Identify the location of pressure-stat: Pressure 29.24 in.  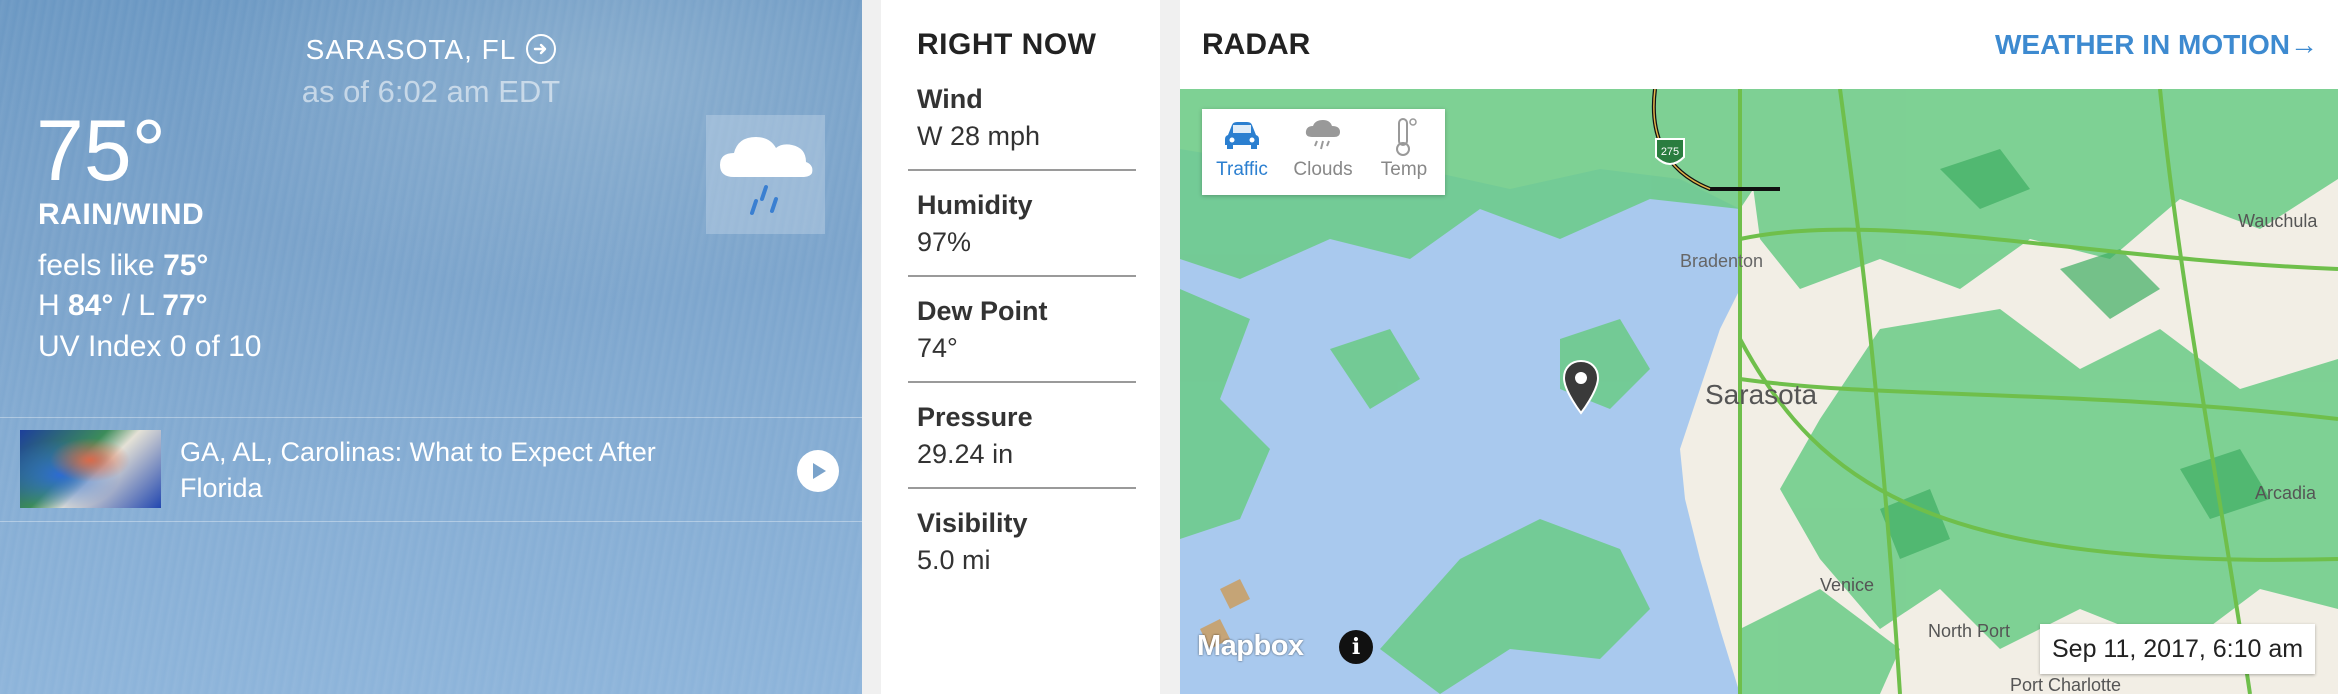
(1027, 436).